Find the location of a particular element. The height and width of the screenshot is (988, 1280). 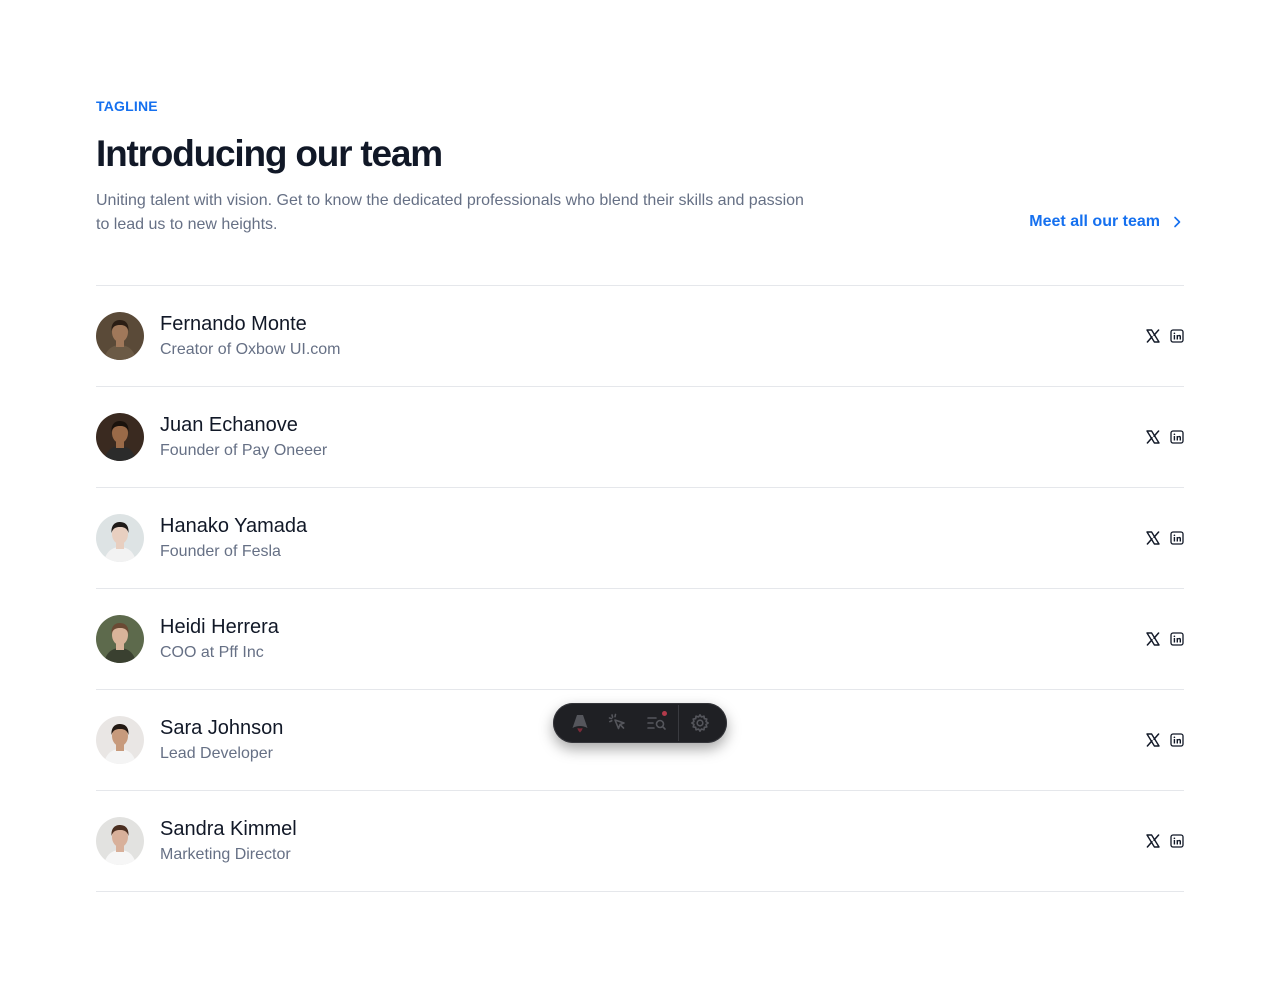

meet-all-team-link: Meet all our team is located at coordinates (1106, 222).